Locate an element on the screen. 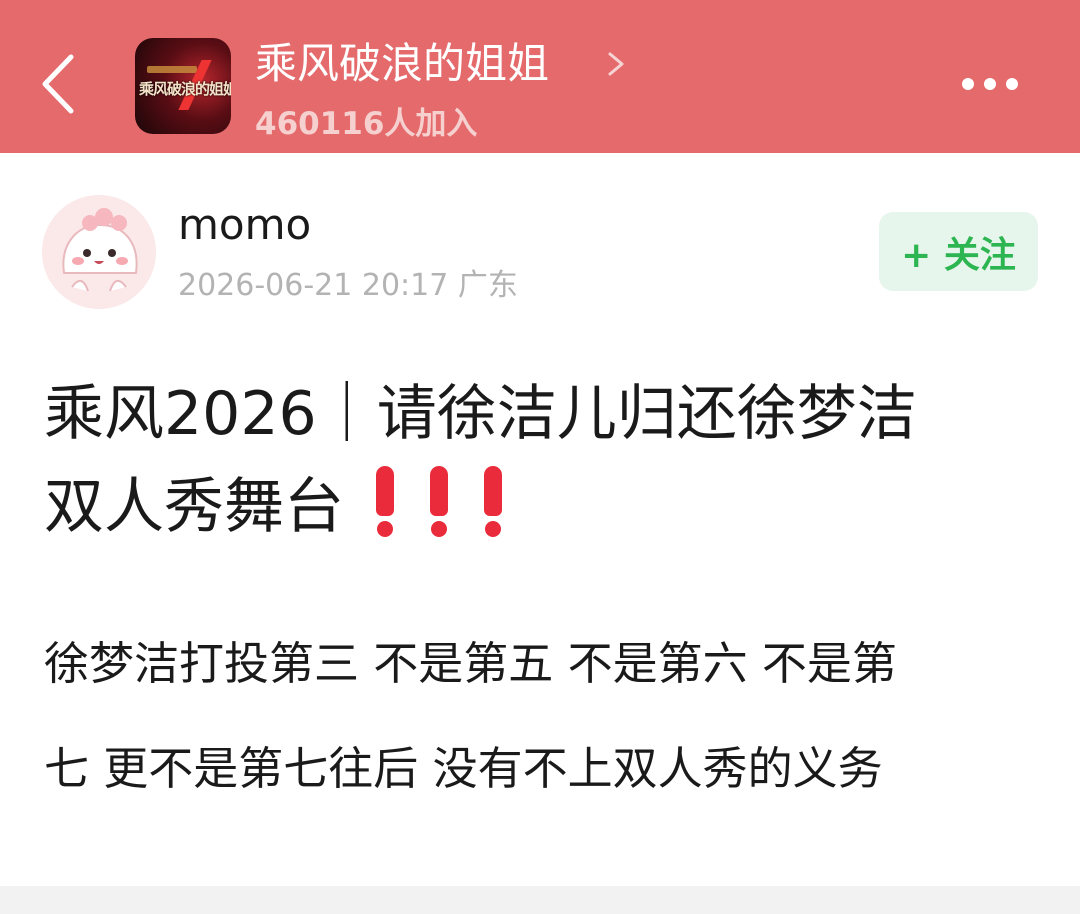 The width and height of the screenshot is (1080, 914). post-title-line2-text: 双人秀舞台 is located at coordinates (194, 507).